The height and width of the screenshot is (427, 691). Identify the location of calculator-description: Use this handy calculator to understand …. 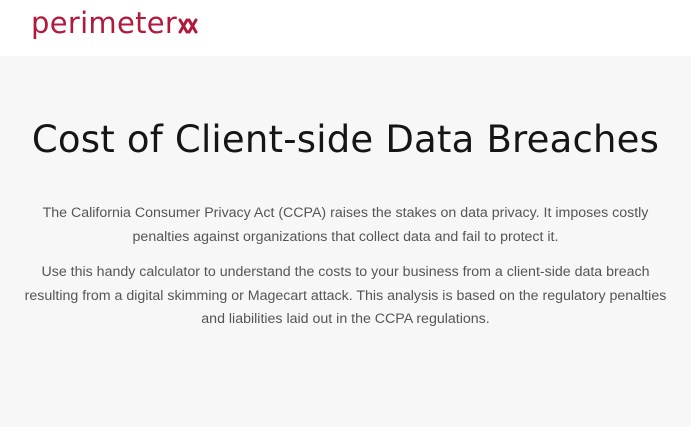
(345, 295).